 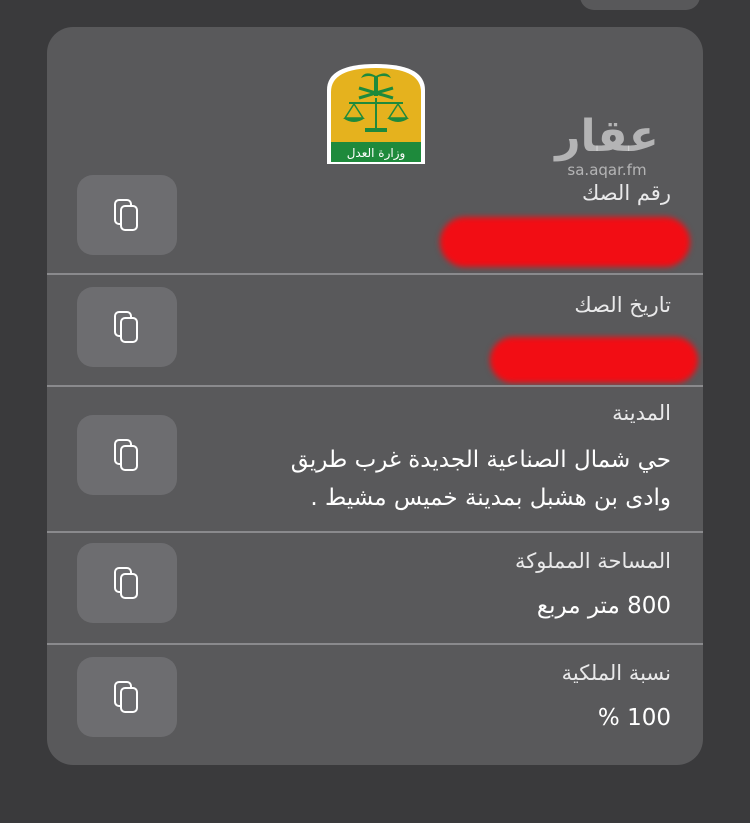 What do you see at coordinates (375, 703) in the screenshot?
I see `field-ownership-percentage: نسبة الملكية 100 %` at bounding box center [375, 703].